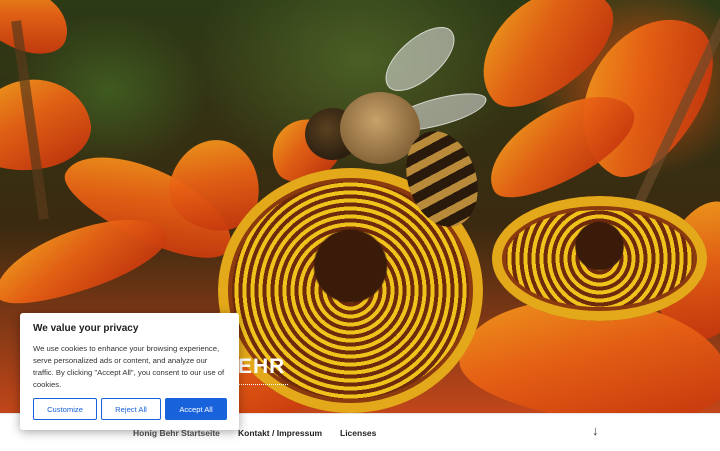  Describe the element at coordinates (358, 433) in the screenshot. I see `nav-item-licenses: Licenses` at that location.